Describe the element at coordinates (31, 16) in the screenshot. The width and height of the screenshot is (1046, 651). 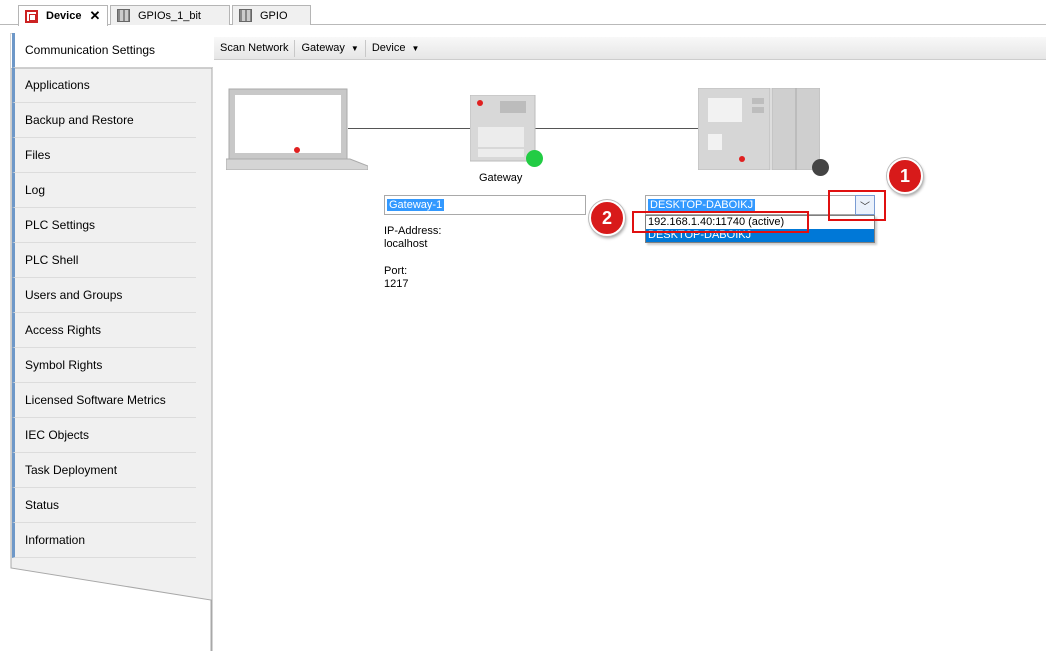
I see `device-icon` at that location.